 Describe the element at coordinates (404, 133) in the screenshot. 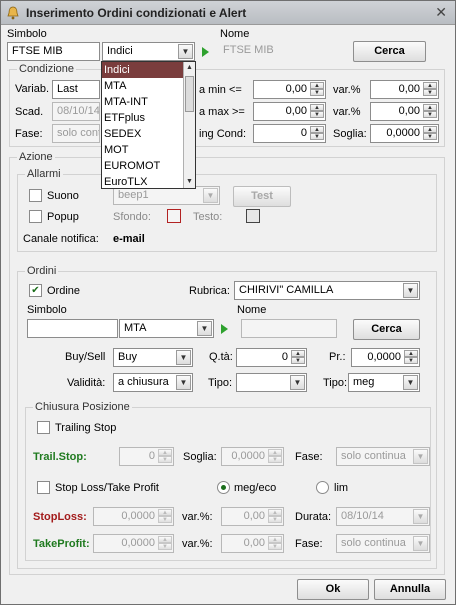

I see `soglia-spinner: 0,0000 ▲ ▼` at that location.